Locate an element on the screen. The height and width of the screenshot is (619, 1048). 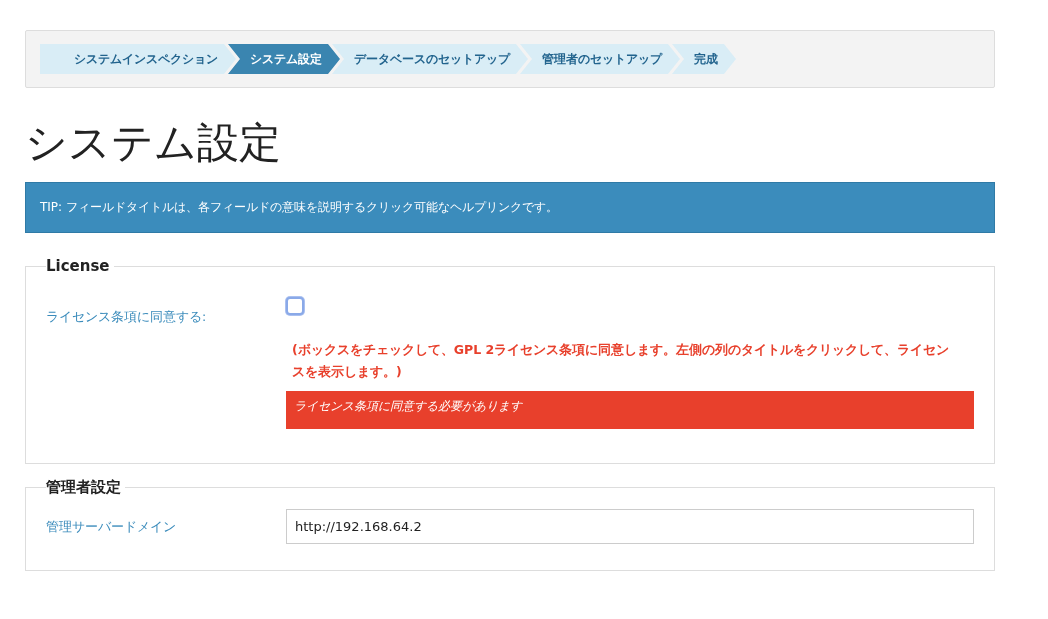
field-label-link: ライセンス条項に同意する: is located at coordinates (166, 358).